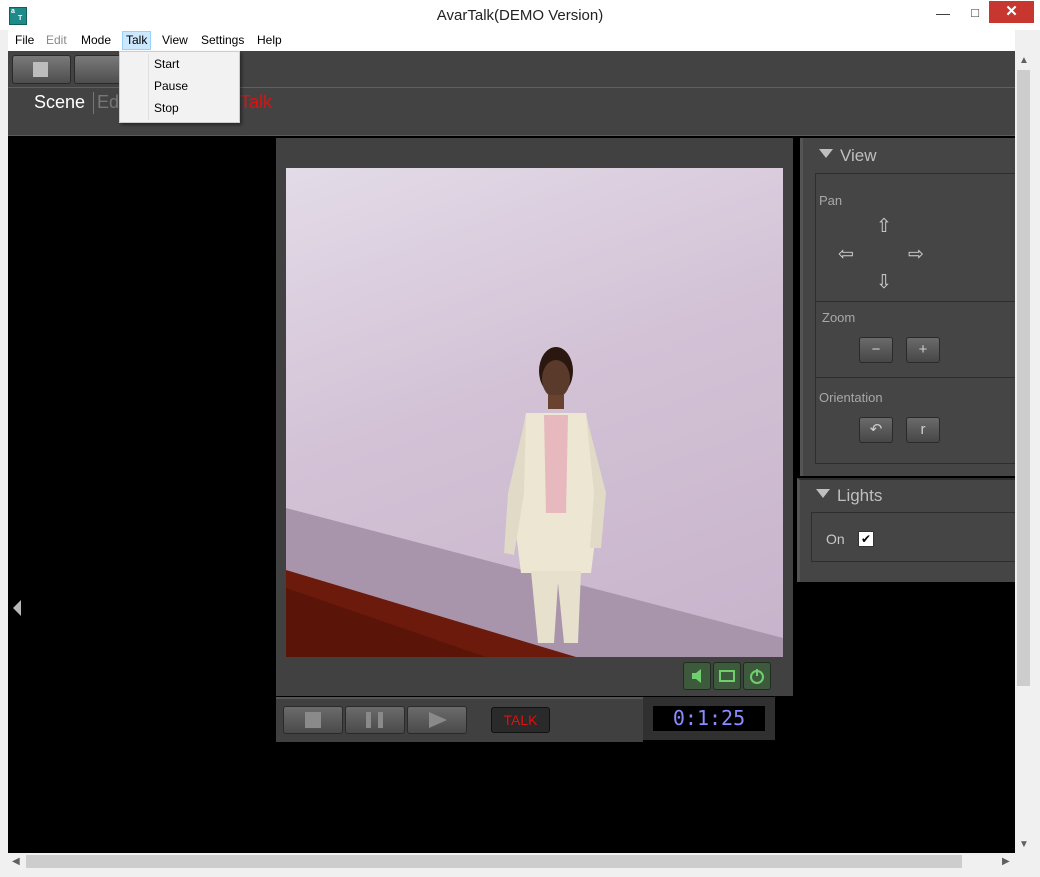 The height and width of the screenshot is (877, 1040). I want to click on tab-separator, so click(93, 103).